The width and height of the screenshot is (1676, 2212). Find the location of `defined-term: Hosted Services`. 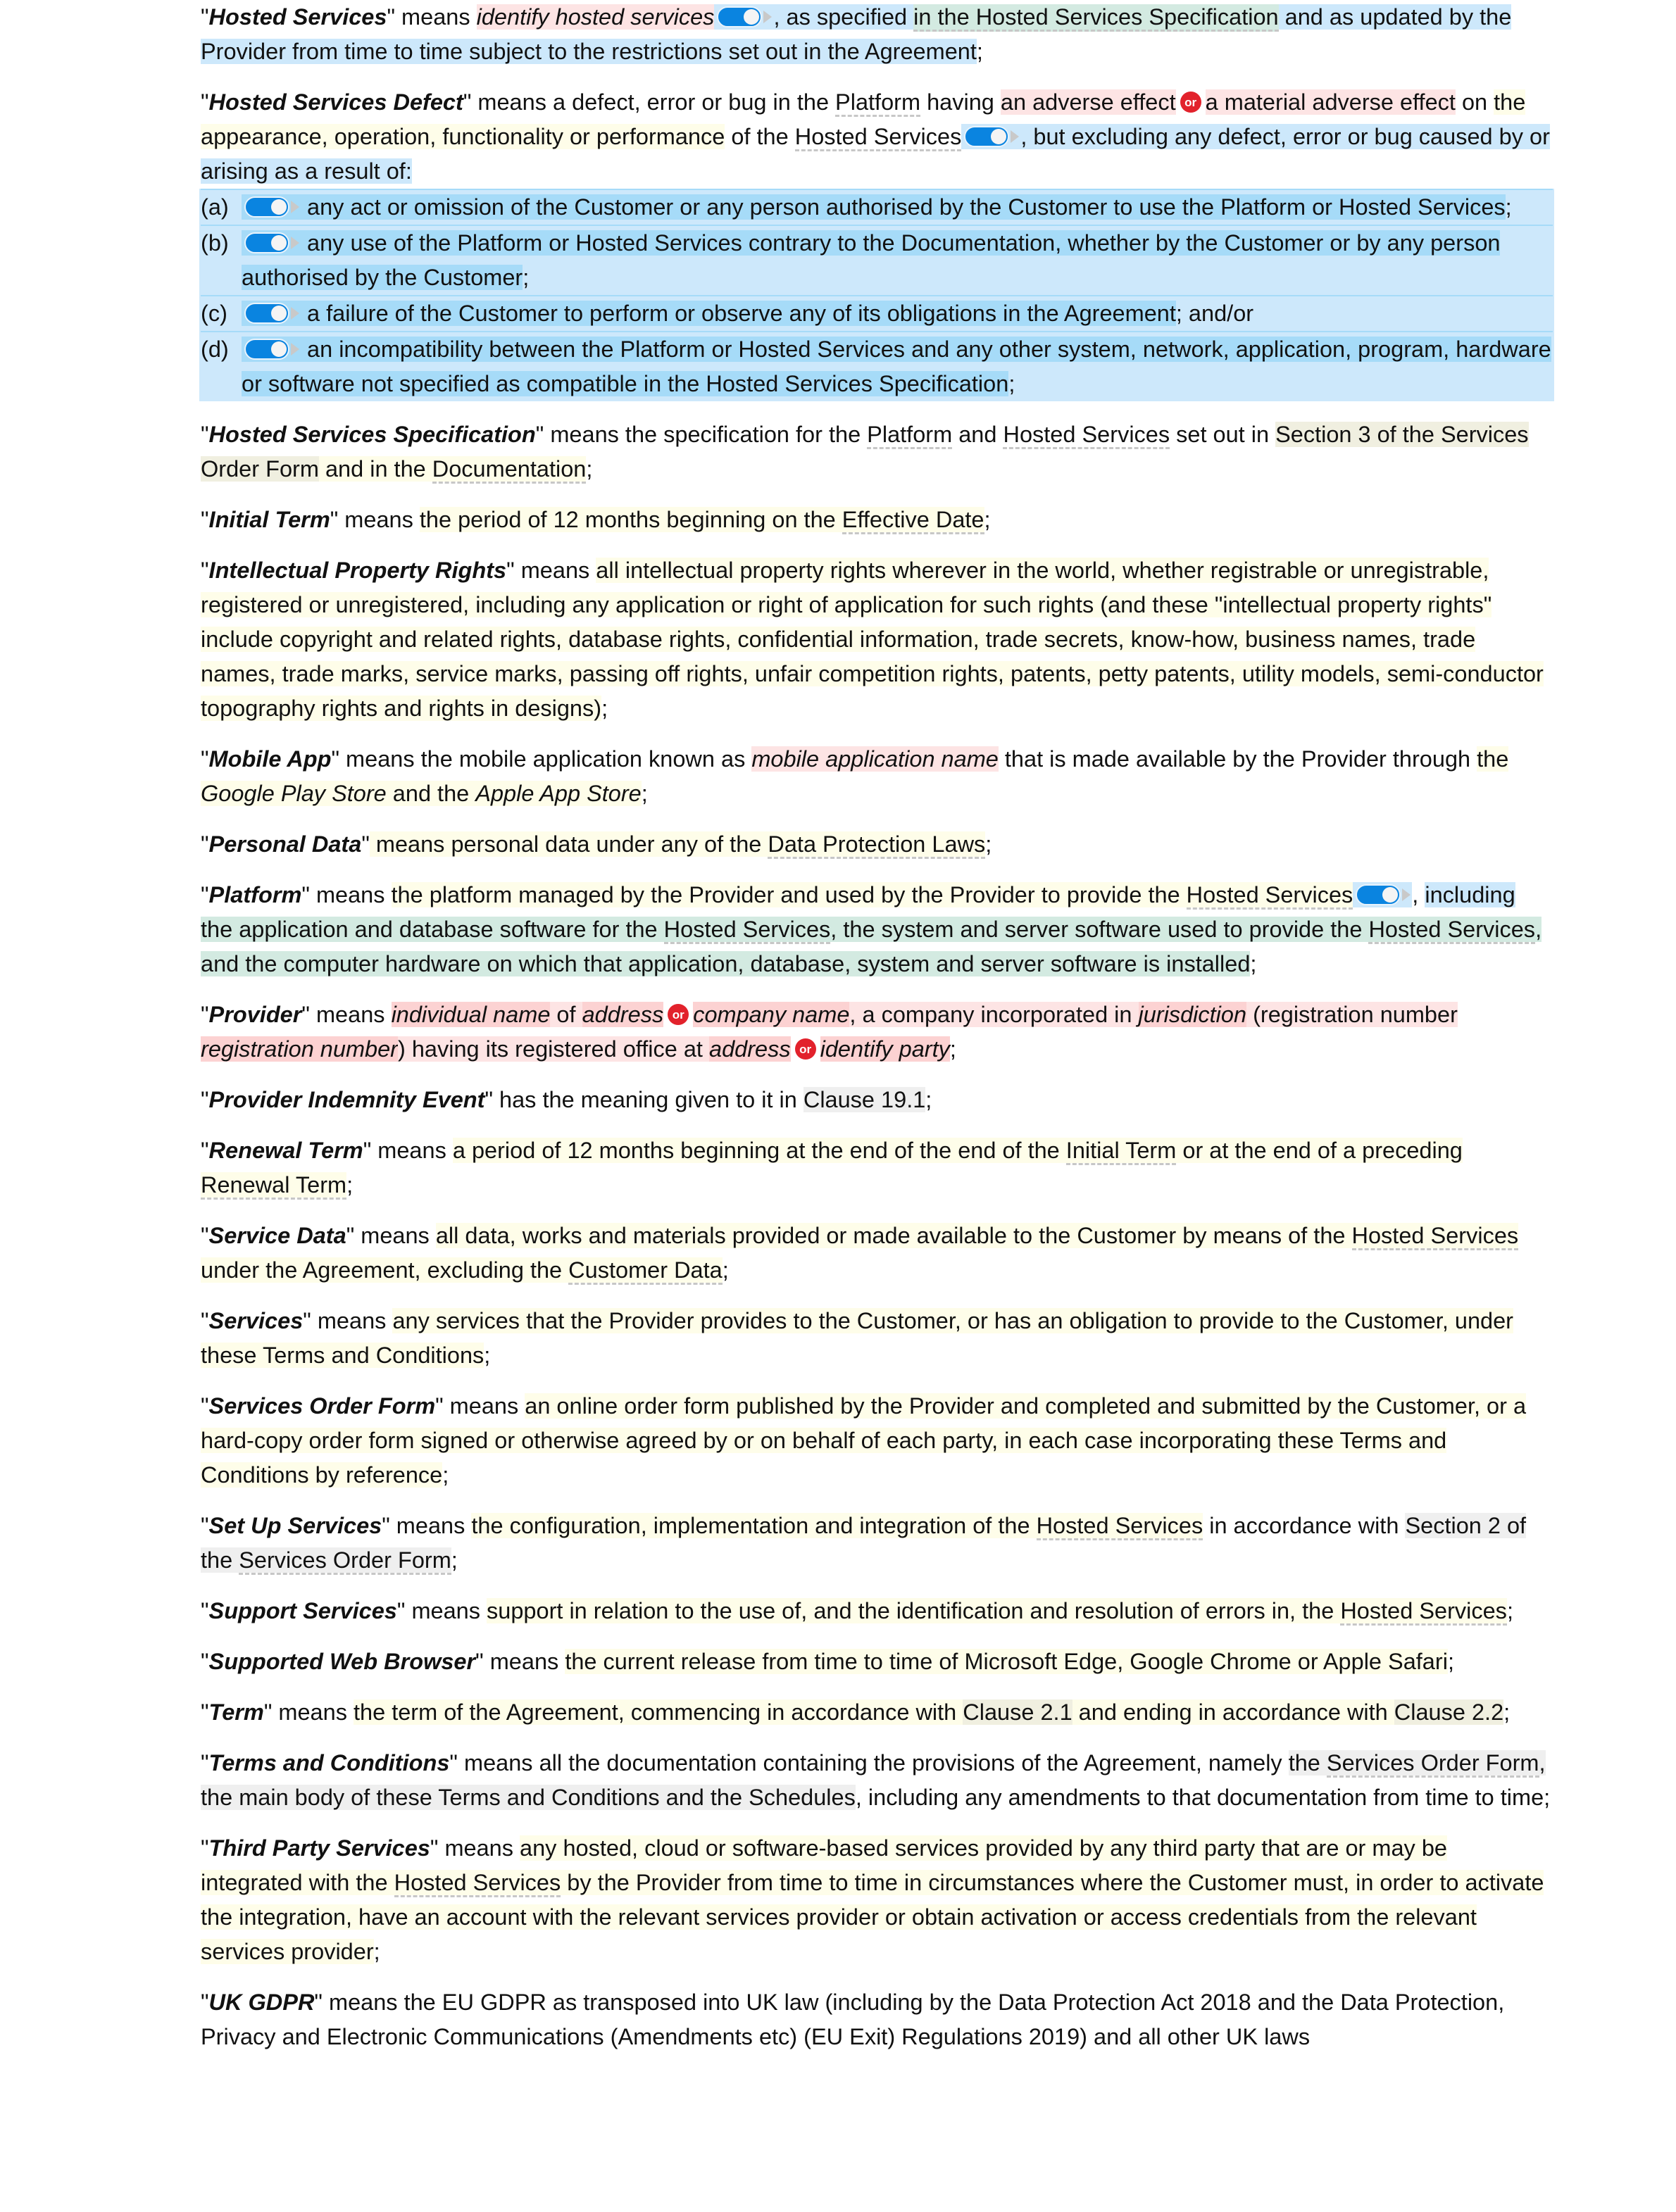

defined-term: Hosted Services is located at coordinates (298, 17).